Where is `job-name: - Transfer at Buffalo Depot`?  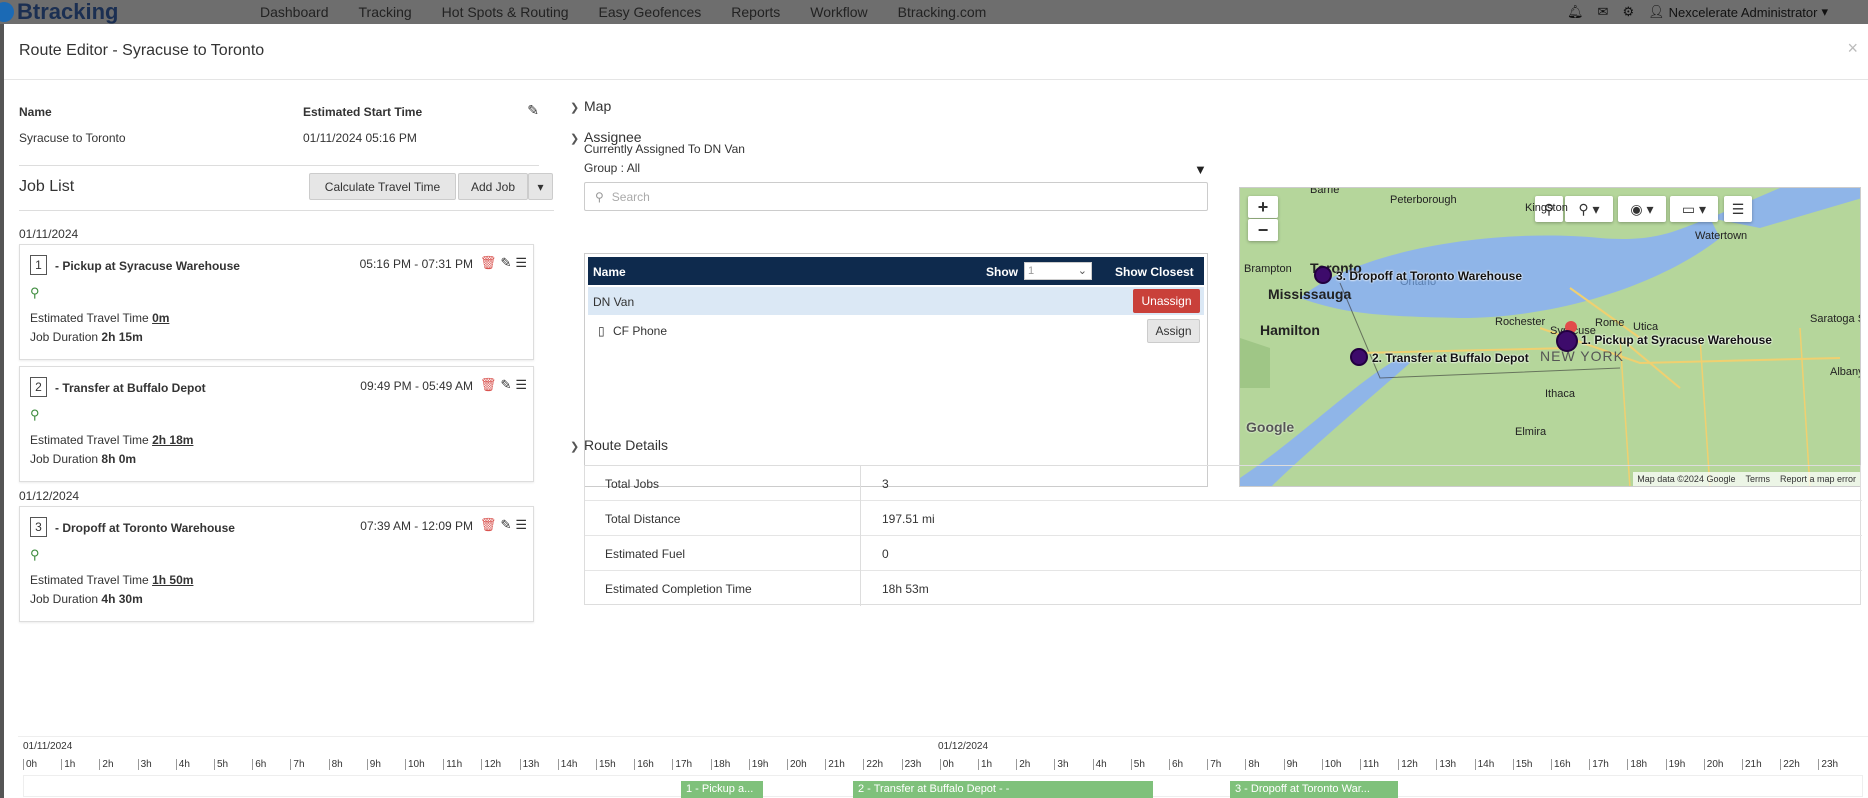 job-name: - Transfer at Buffalo Depot is located at coordinates (130, 388).